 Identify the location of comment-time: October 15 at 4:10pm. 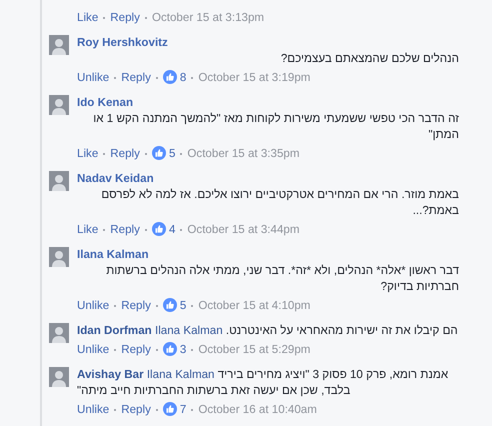
(254, 305).